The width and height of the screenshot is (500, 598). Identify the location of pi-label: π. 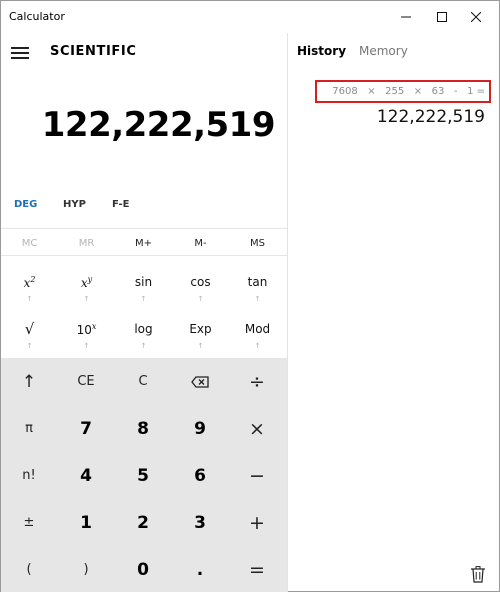
(29, 428).